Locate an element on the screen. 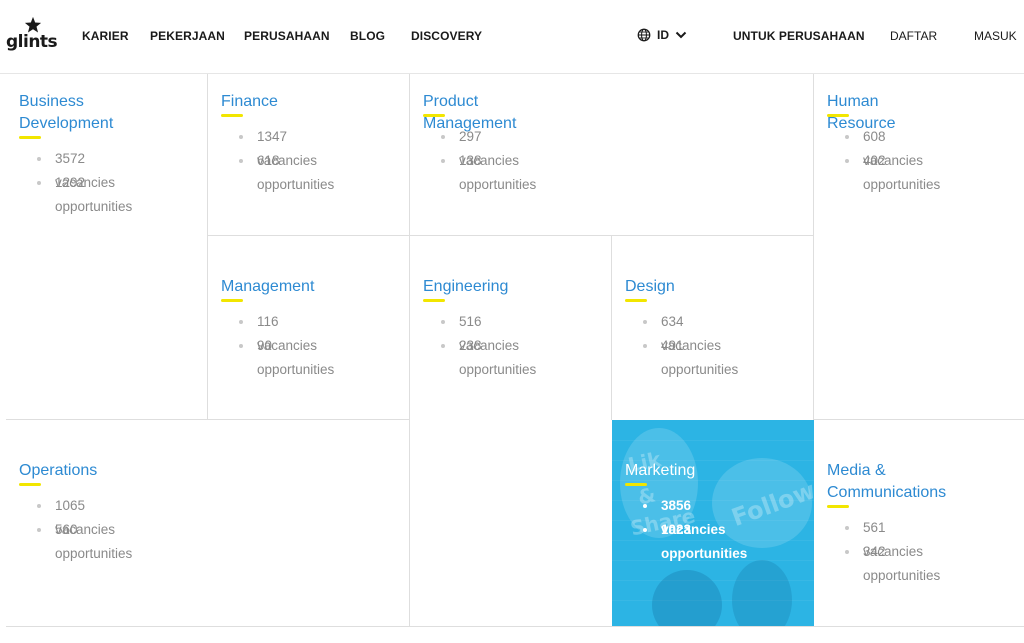 This screenshot has height=643, width=1024. vacancies-count: 3856 vacancies is located at coordinates (695, 515).